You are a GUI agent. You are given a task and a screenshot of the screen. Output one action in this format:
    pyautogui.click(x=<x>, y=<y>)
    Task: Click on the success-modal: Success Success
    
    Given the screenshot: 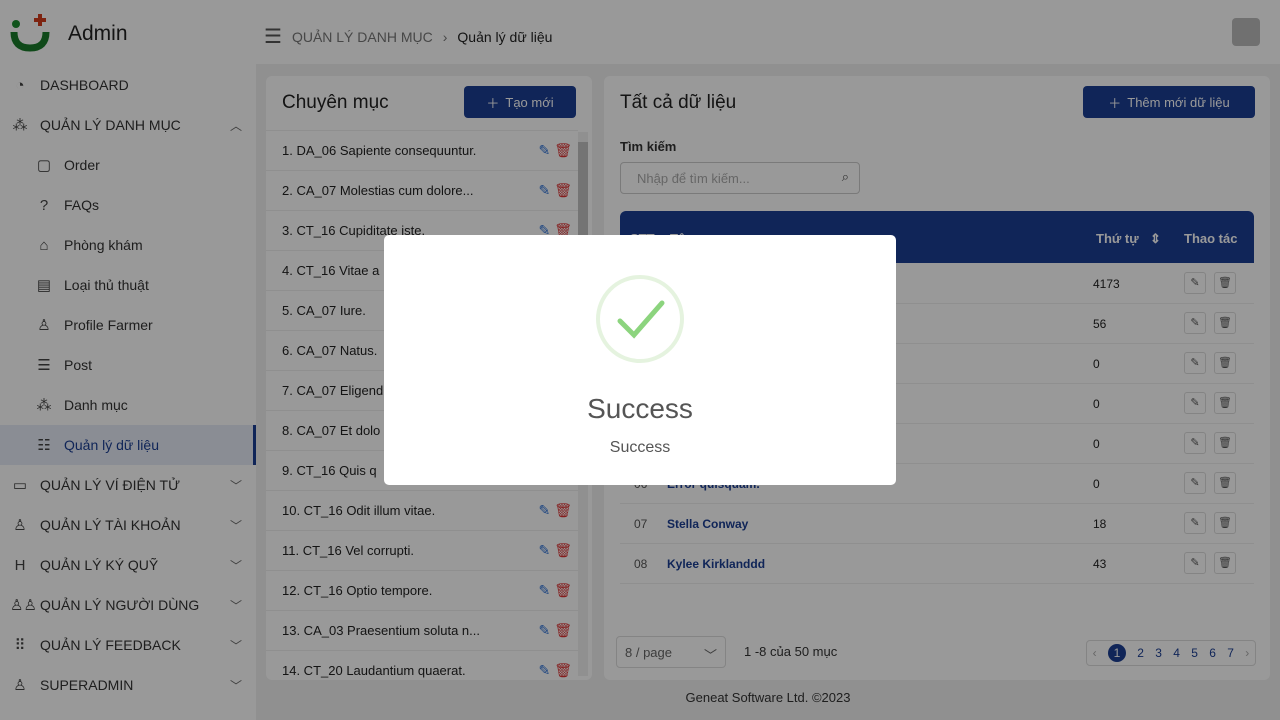 What is the action you would take?
    pyautogui.click(x=640, y=360)
    